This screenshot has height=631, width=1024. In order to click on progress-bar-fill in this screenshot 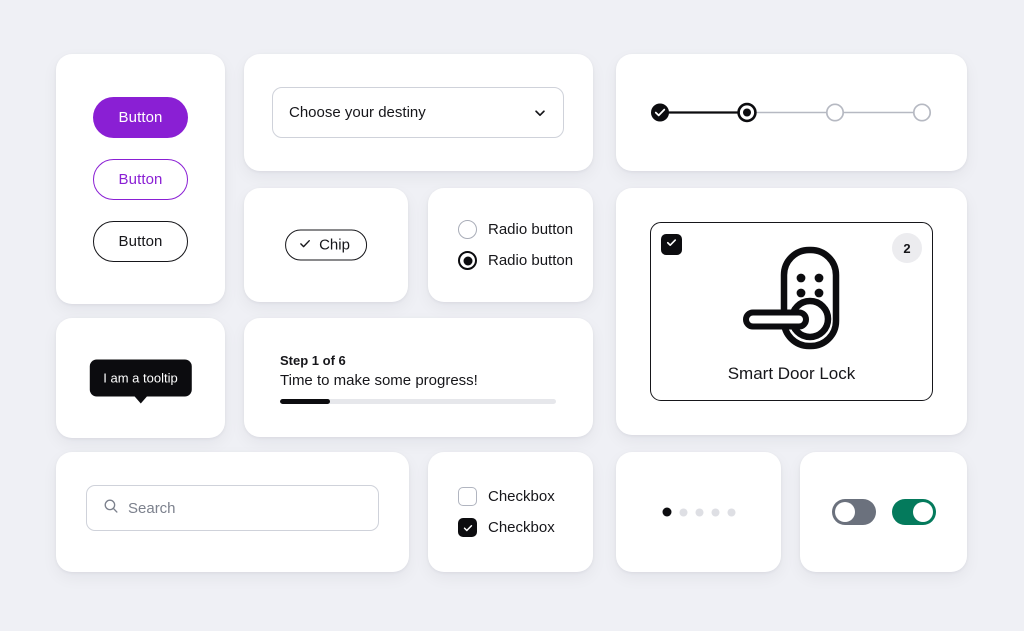, I will do `click(305, 401)`.